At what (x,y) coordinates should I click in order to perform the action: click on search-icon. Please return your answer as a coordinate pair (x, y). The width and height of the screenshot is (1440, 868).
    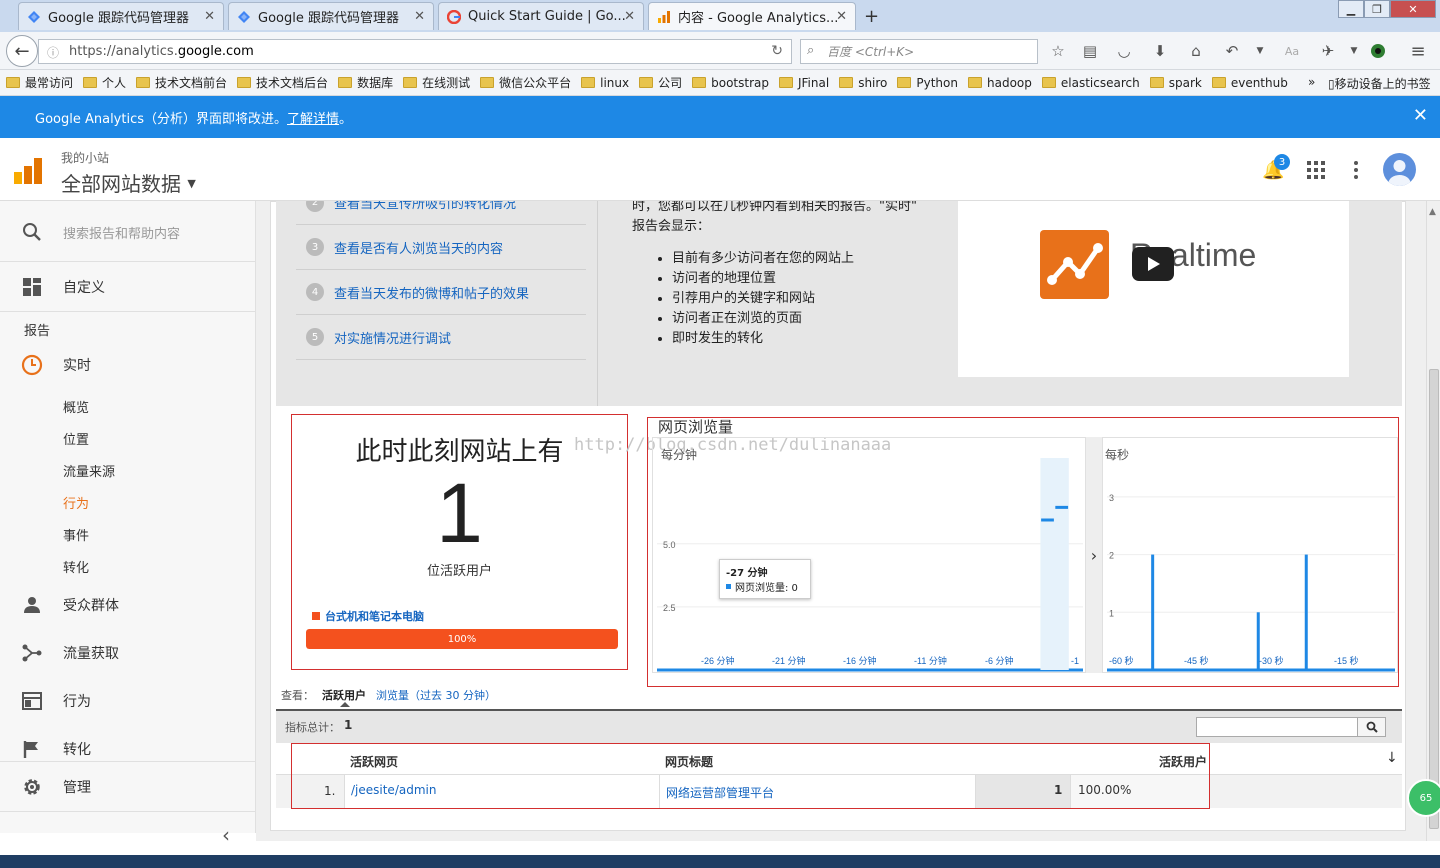
    Looking at the image, I should click on (1371, 727).